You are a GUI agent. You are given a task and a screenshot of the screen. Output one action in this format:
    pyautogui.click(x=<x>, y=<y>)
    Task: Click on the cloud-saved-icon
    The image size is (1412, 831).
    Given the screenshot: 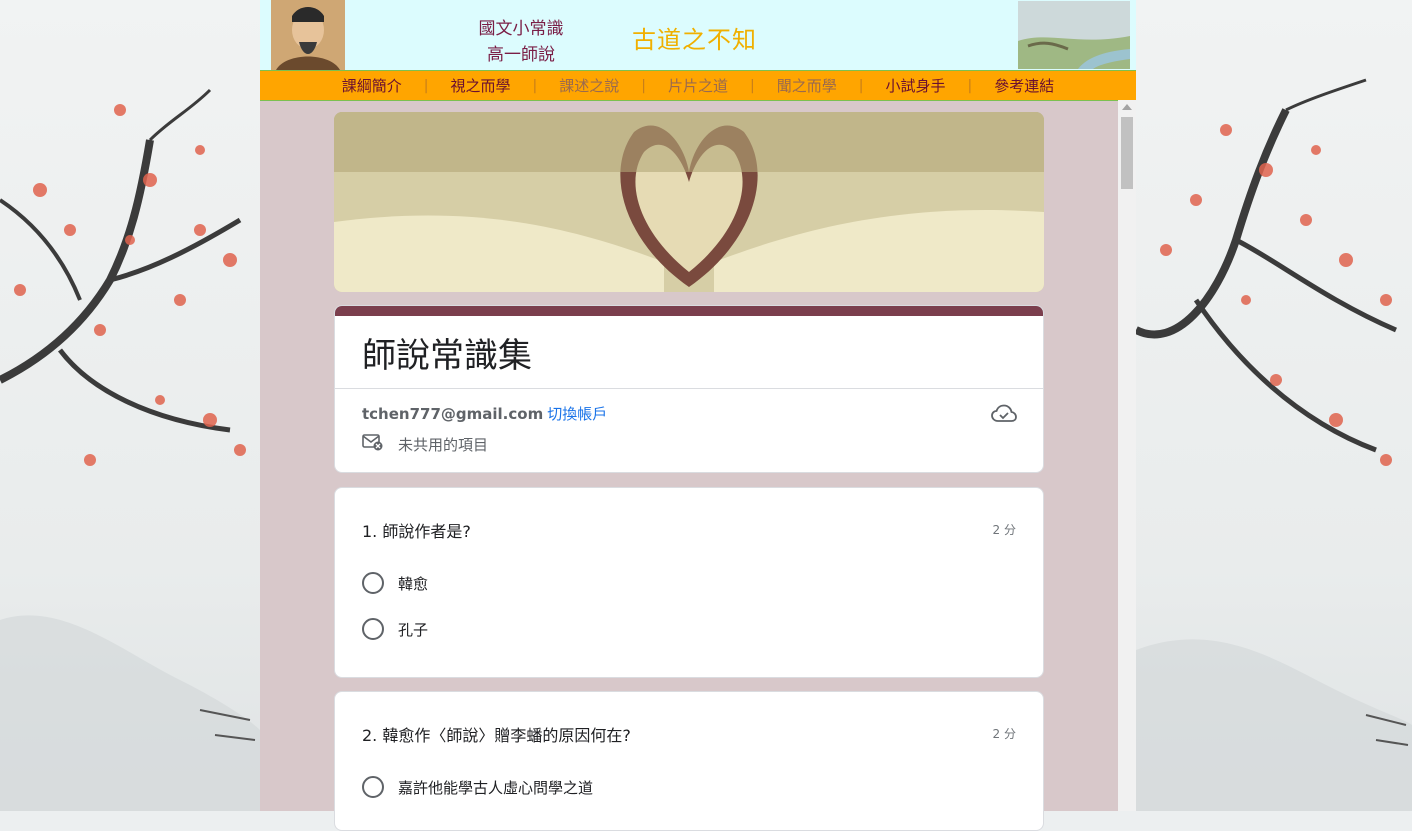 What is the action you would take?
    pyautogui.click(x=1004, y=416)
    